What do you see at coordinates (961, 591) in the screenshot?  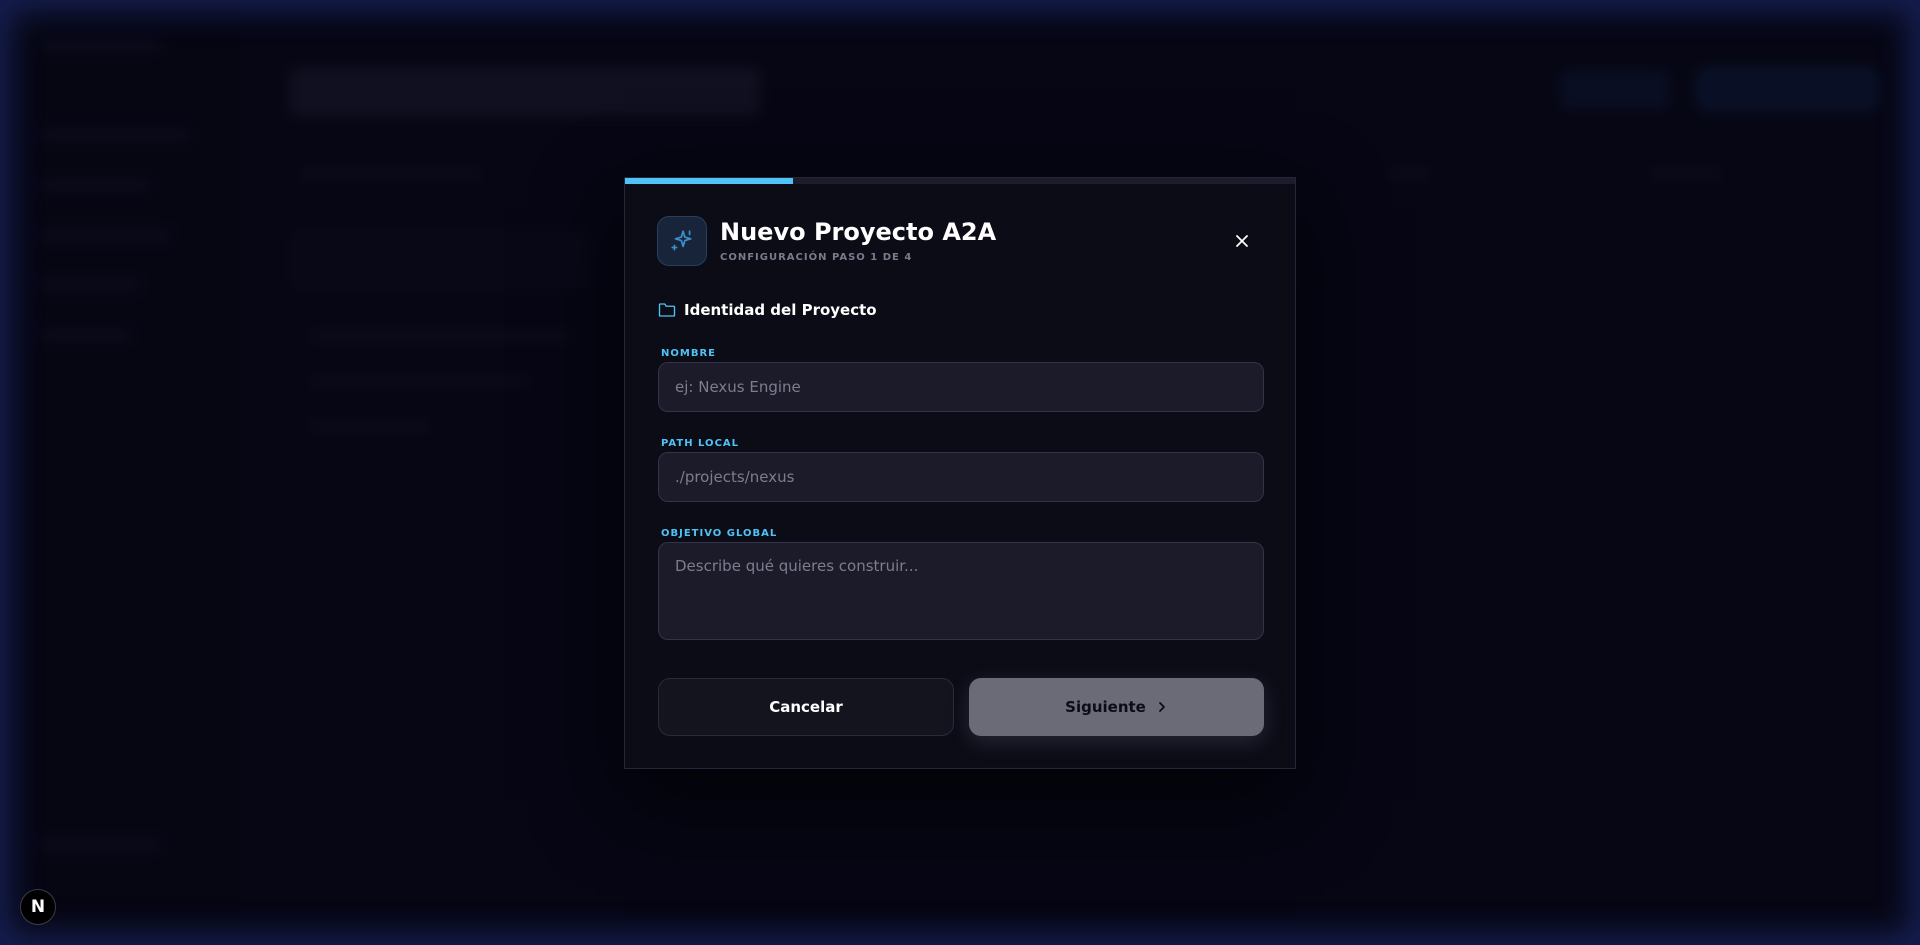 I see `global-goal-textarea` at bounding box center [961, 591].